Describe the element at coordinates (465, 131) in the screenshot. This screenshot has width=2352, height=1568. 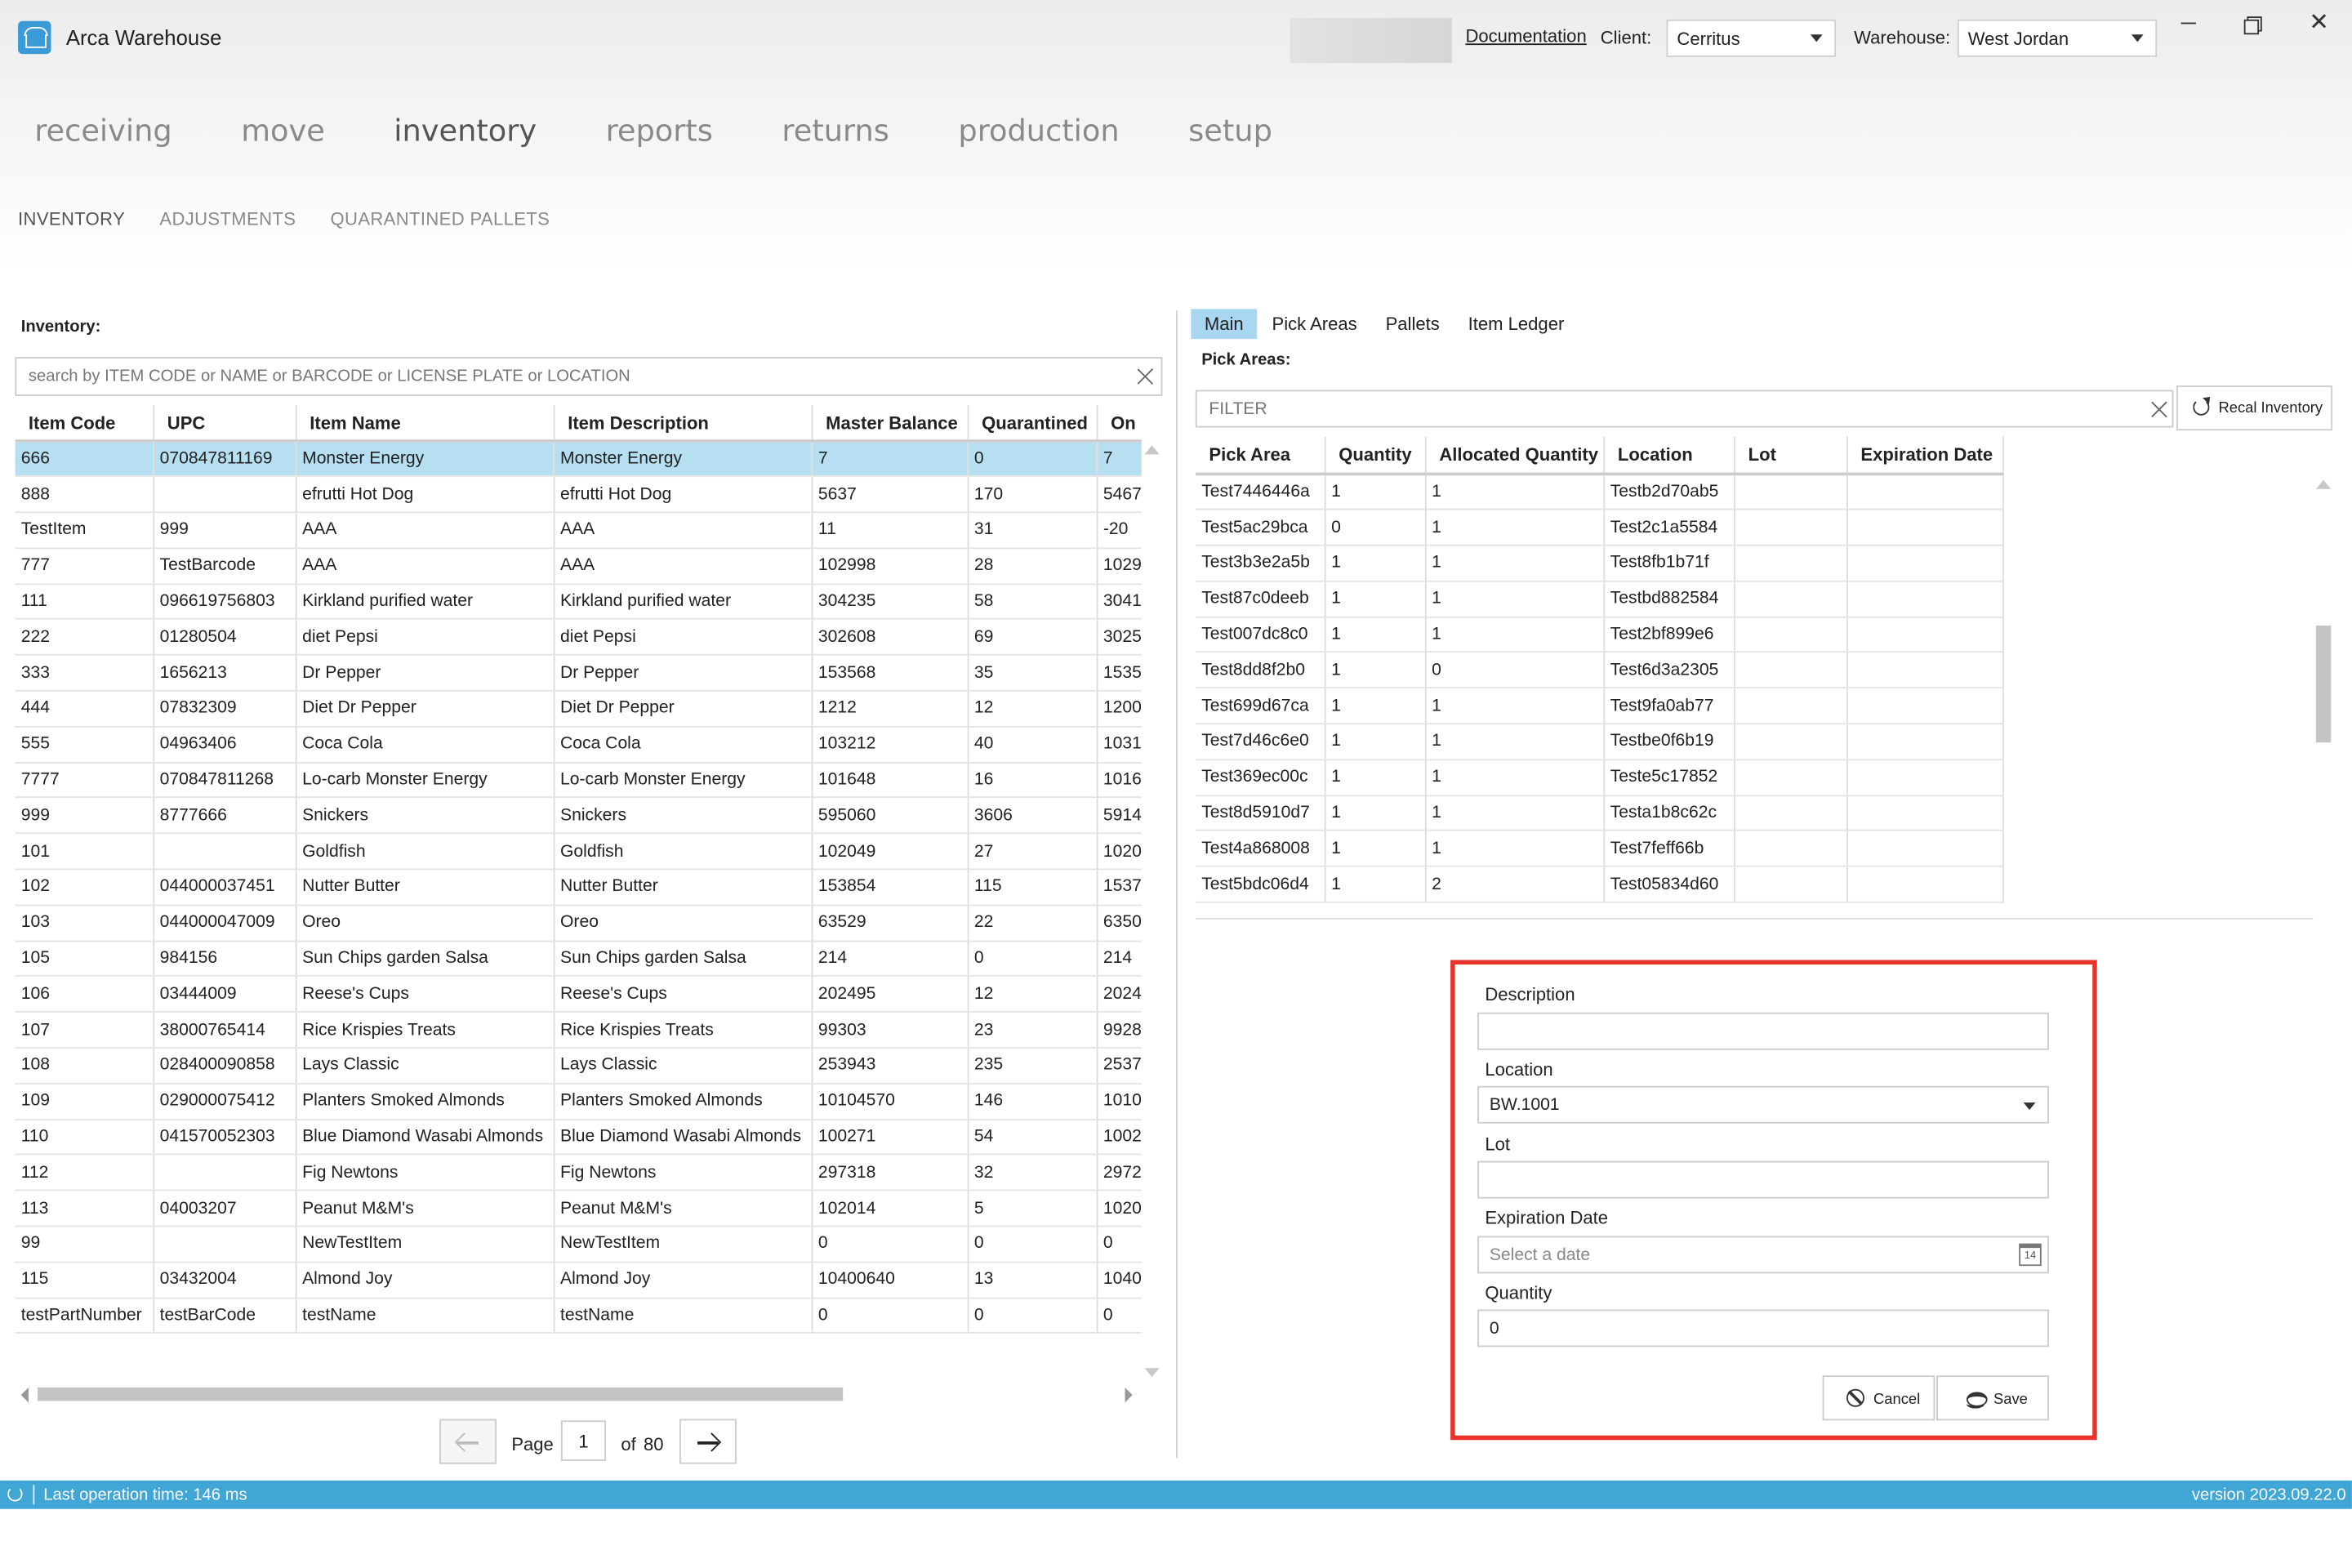
I see `nav-inventory: inventory` at that location.